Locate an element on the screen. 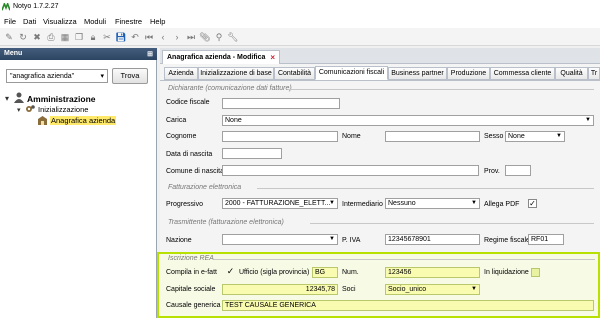 Image resolution: width=600 pixels, height=318 pixels. progressivo-select: 2000 - FATTURAZIONE_ELETT... ▼ is located at coordinates (280, 203).